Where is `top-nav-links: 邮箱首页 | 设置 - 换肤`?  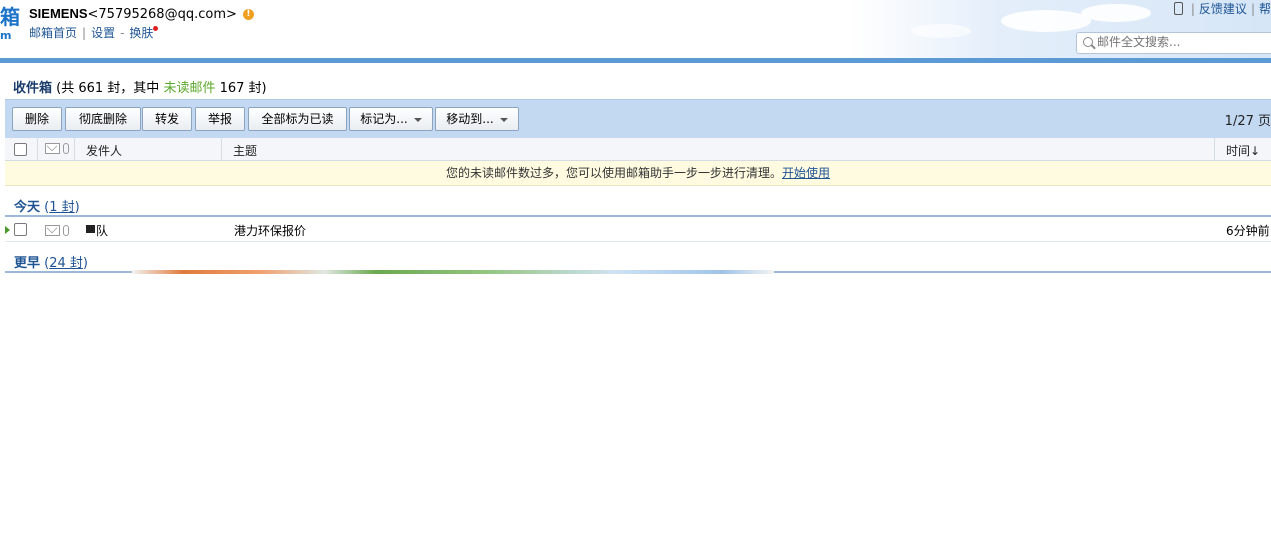
top-nav-links: 邮箱首页 | 设置 - 换肤 is located at coordinates (94, 32).